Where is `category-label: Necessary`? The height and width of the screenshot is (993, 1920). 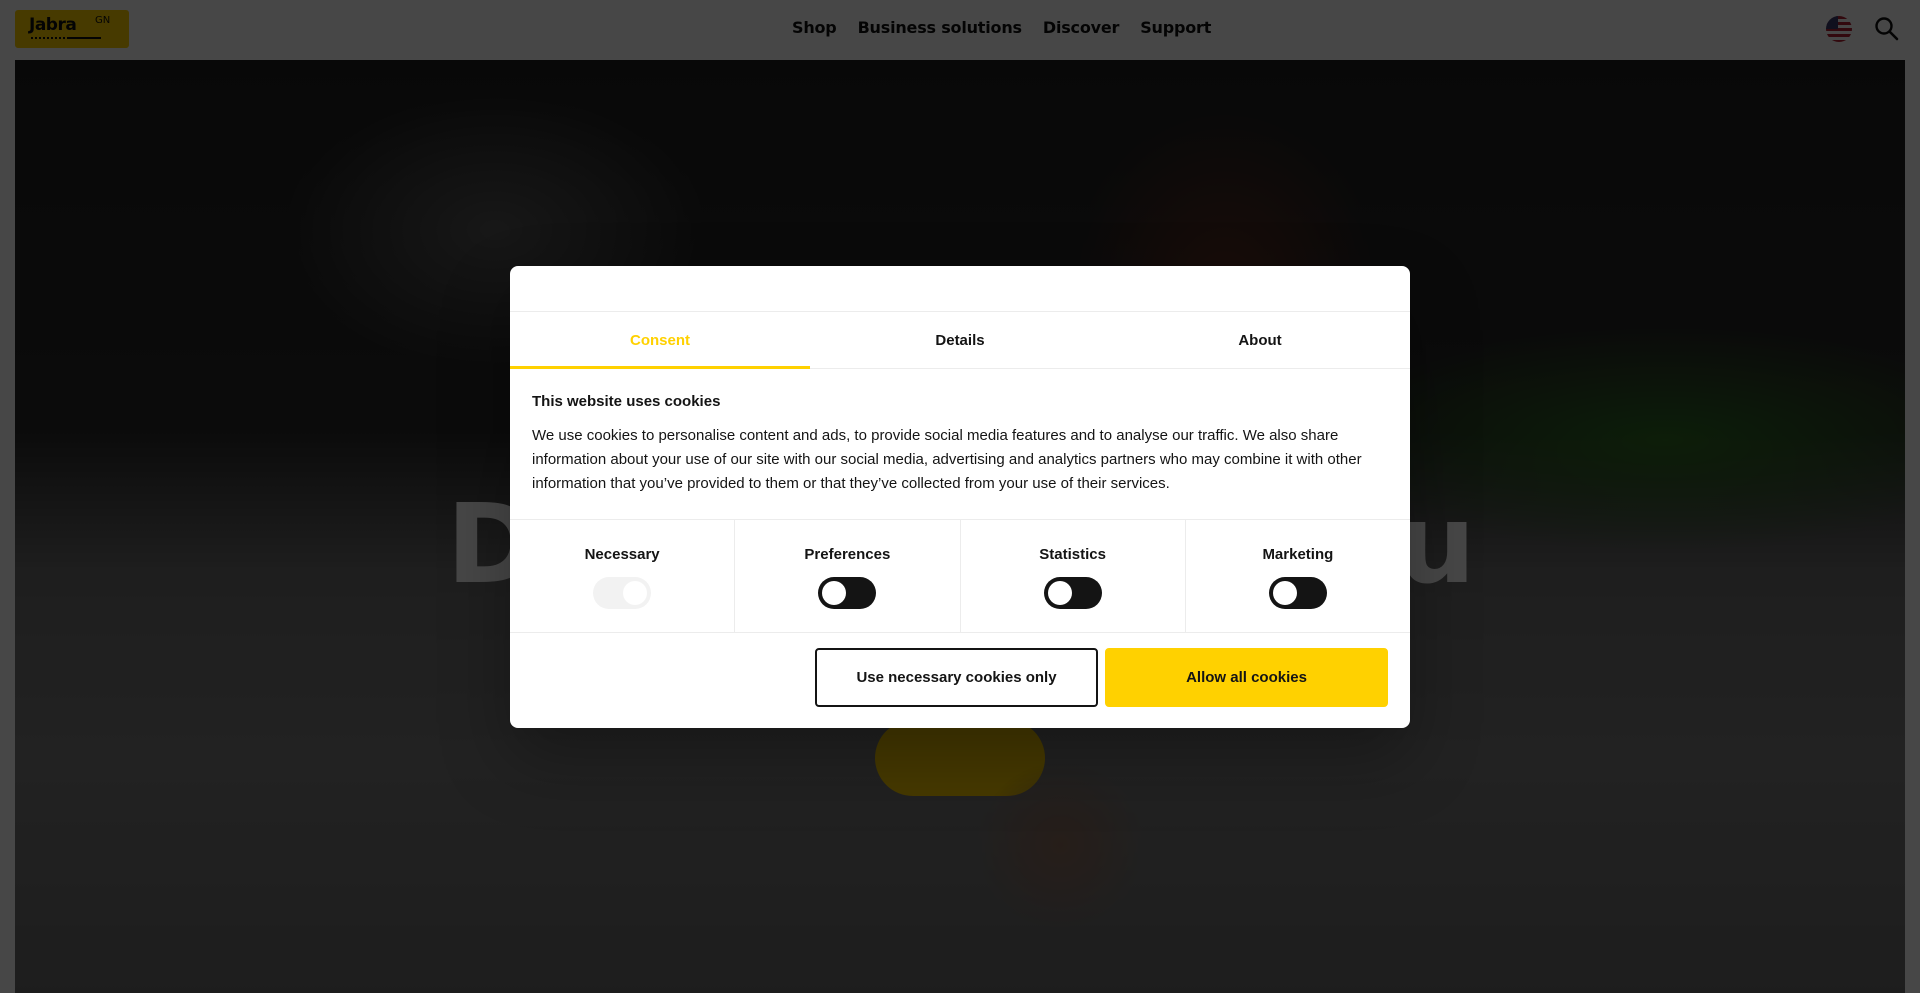 category-label: Necessary is located at coordinates (622, 554).